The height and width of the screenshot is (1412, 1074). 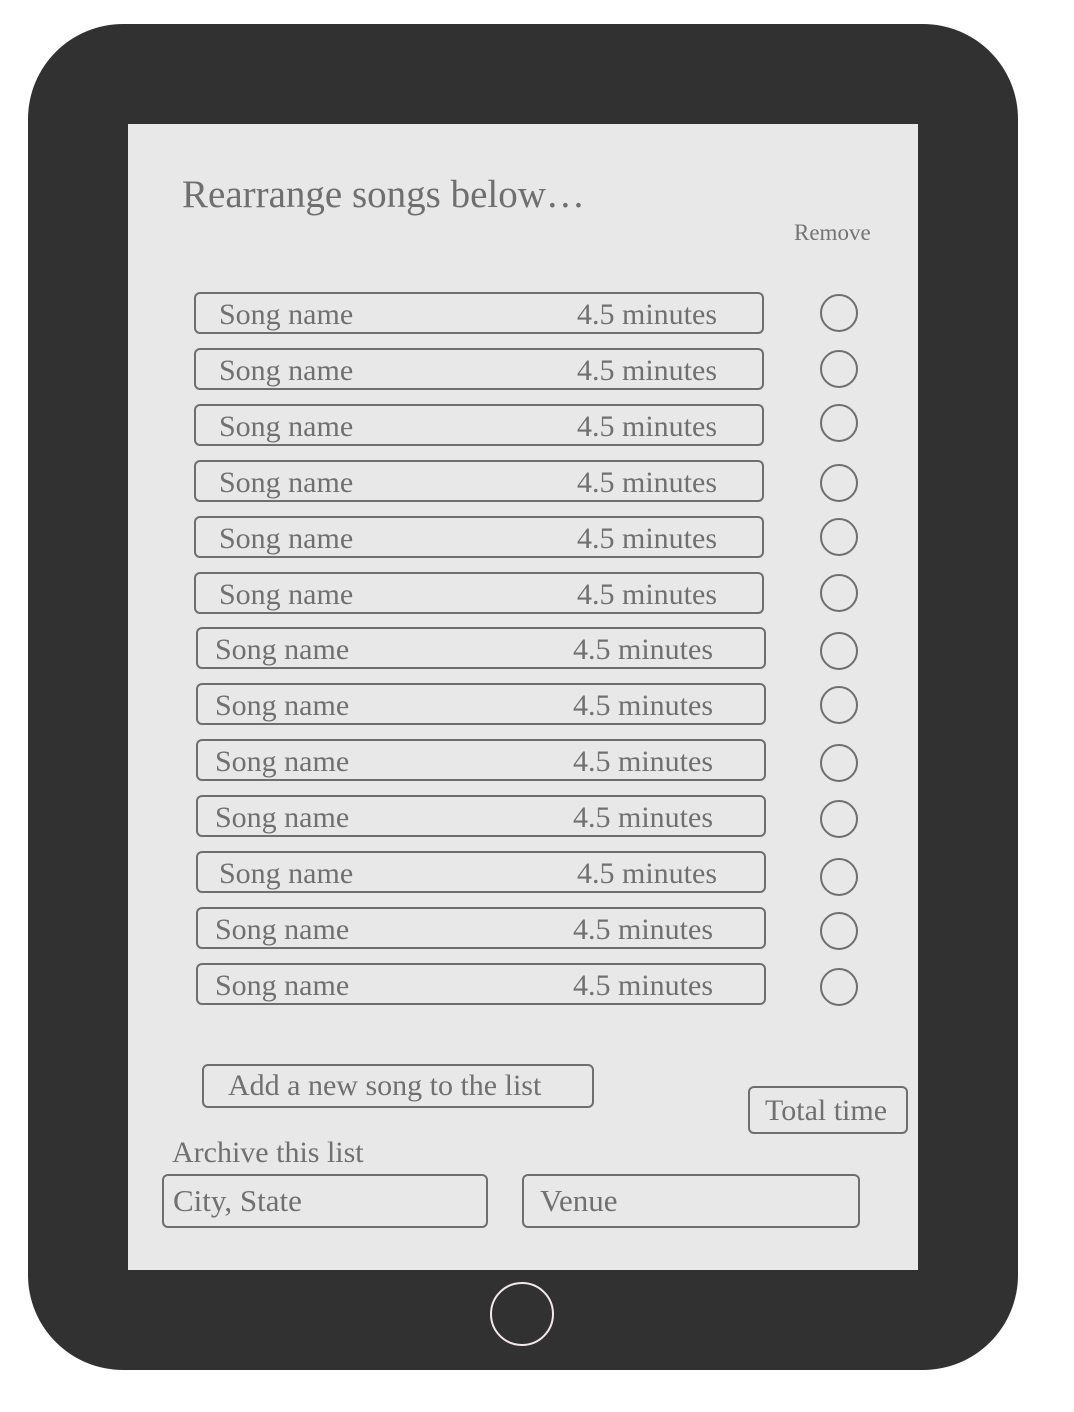 What do you see at coordinates (268, 1152) in the screenshot?
I see `archive-label: Archive this list` at bounding box center [268, 1152].